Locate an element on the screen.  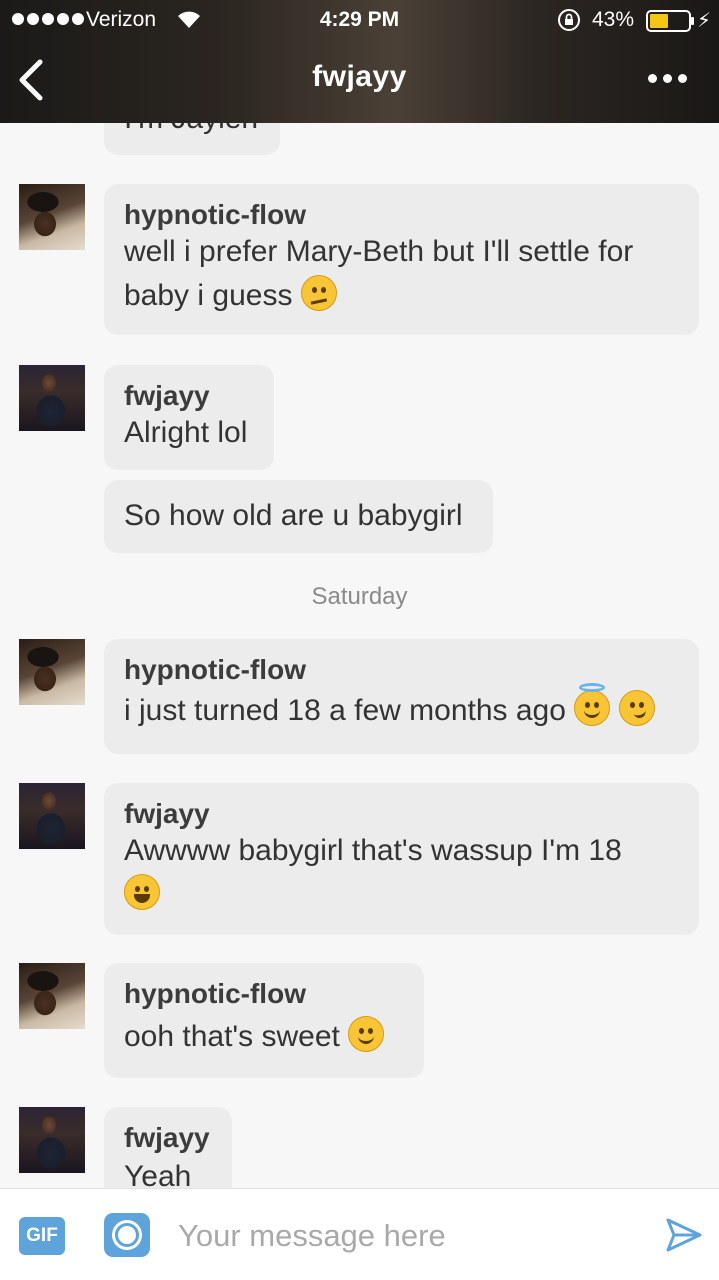
message-bubble: So how old are u babygirl is located at coordinates (298, 516).